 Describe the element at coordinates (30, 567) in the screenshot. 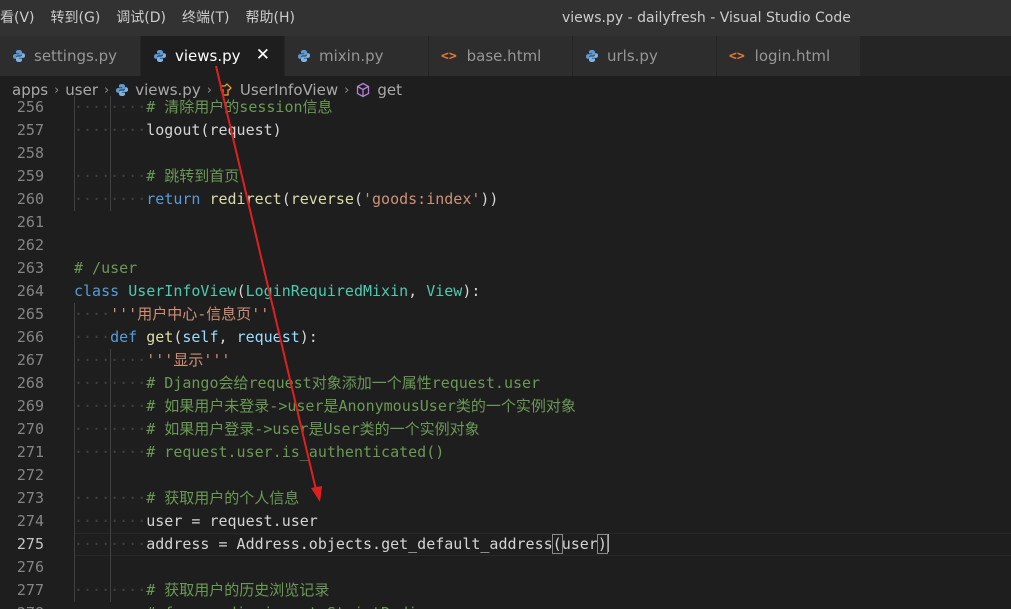

I see `line-number: 276` at that location.